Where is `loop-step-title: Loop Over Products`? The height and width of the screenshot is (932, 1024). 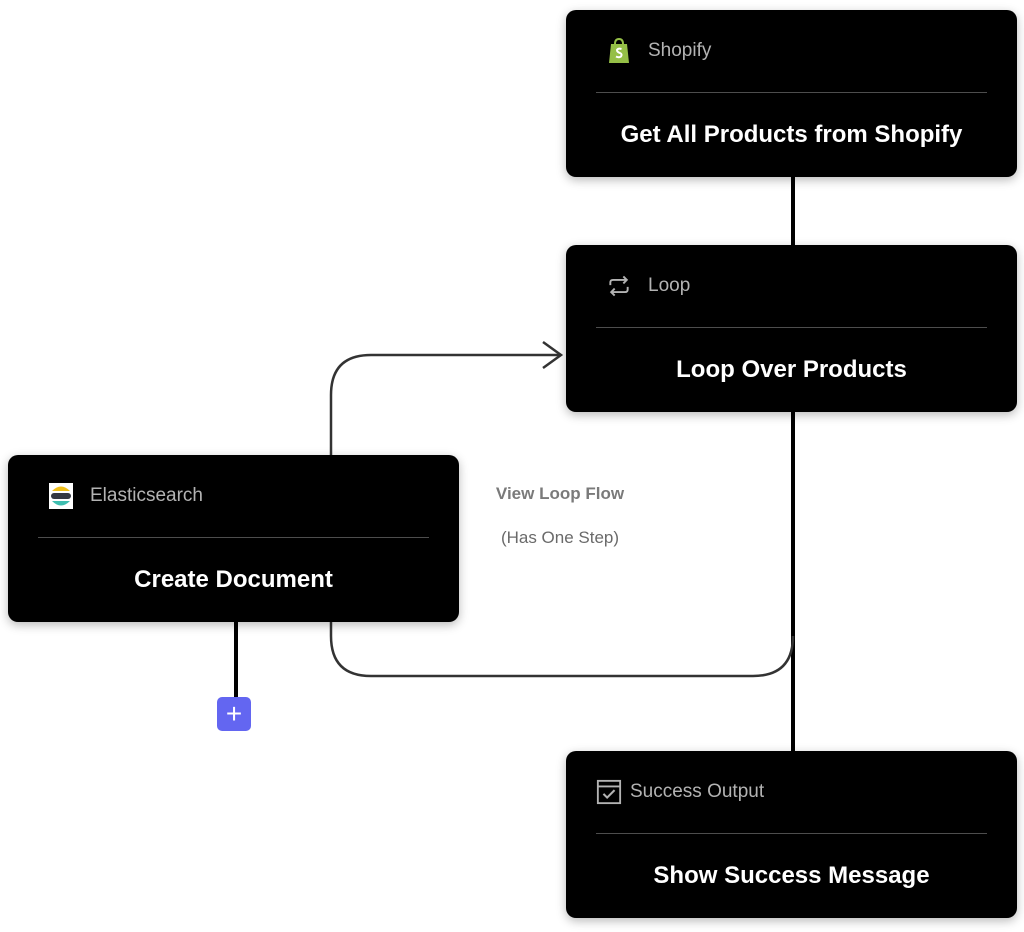
loop-step-title: Loop Over Products is located at coordinates (791, 369).